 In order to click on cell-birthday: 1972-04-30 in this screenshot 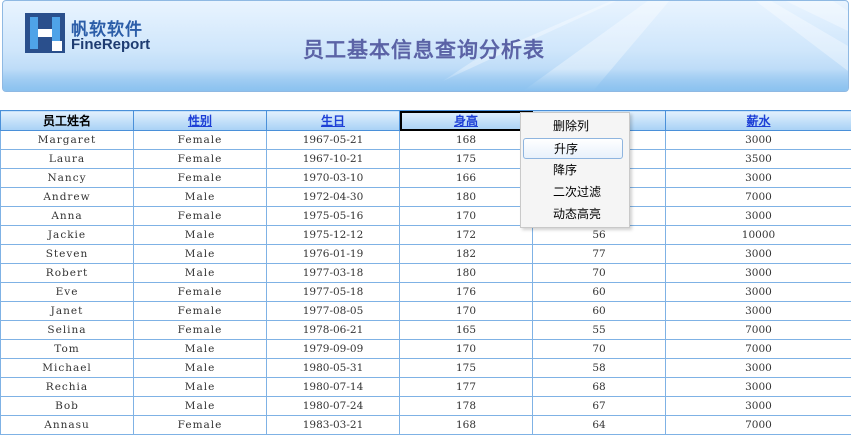, I will do `click(333, 197)`.